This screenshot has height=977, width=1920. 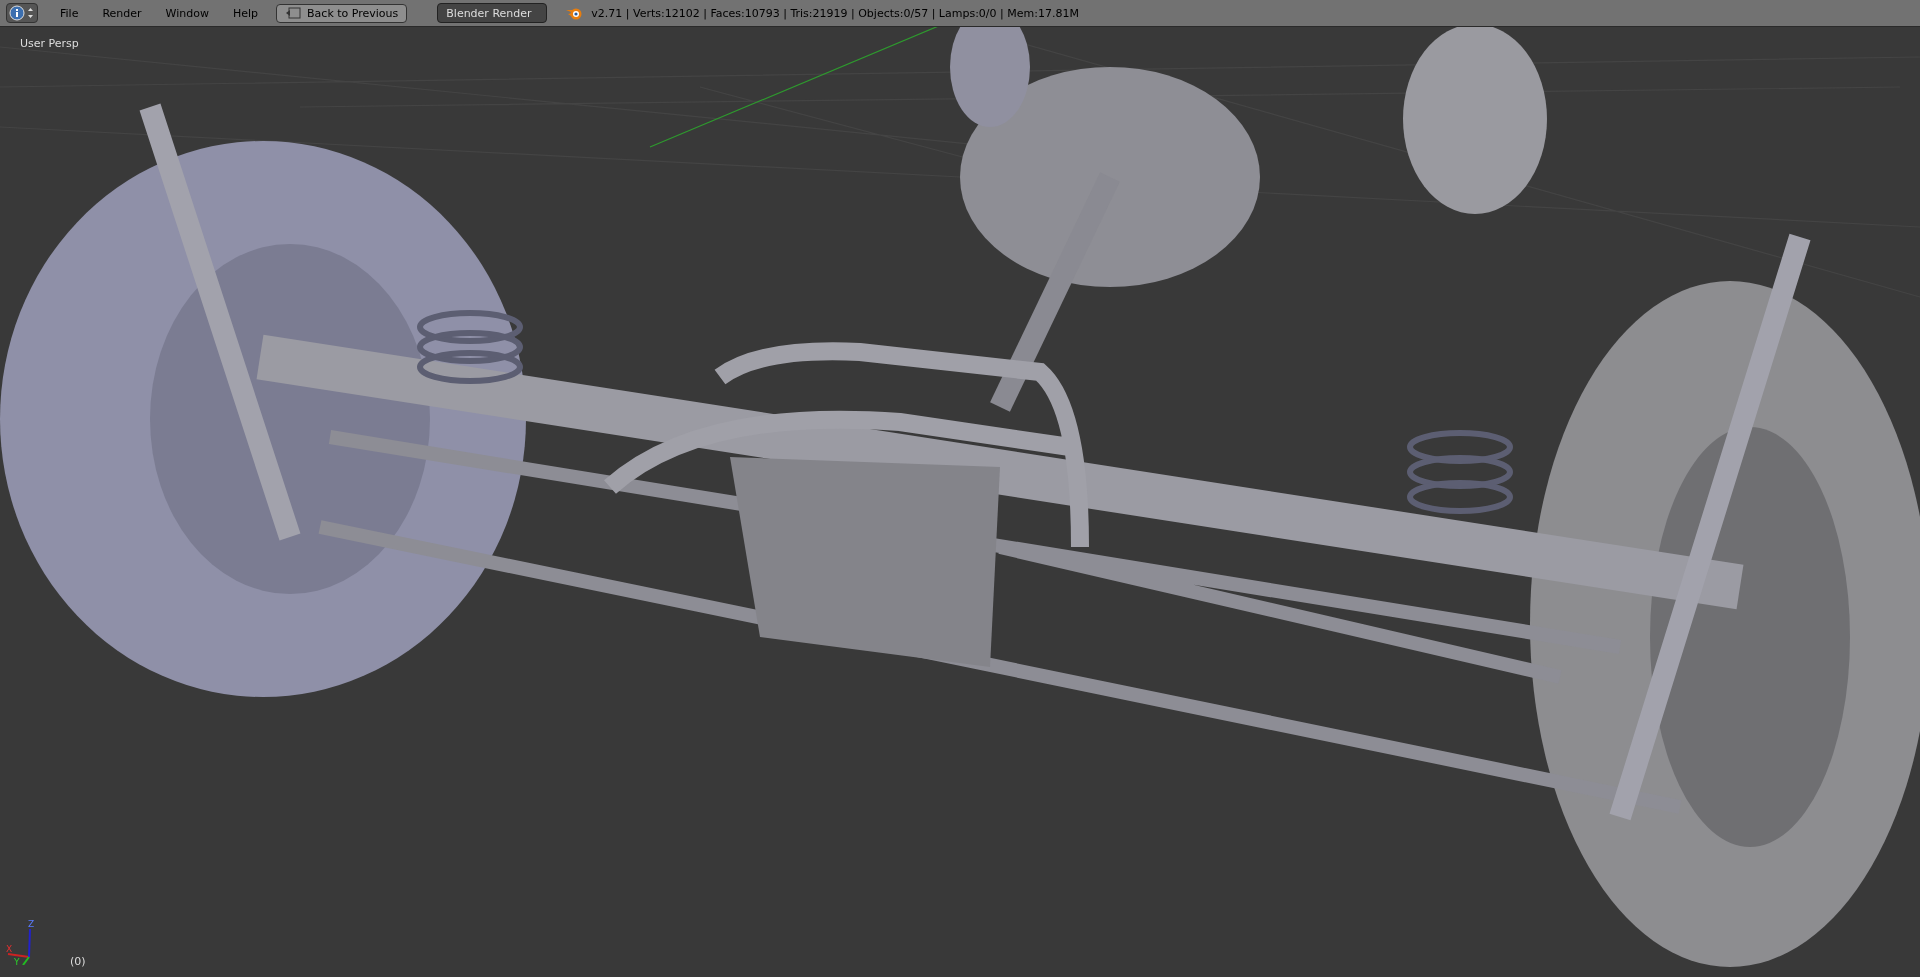 What do you see at coordinates (49, 43) in the screenshot?
I see `view-name-label: User Persp` at bounding box center [49, 43].